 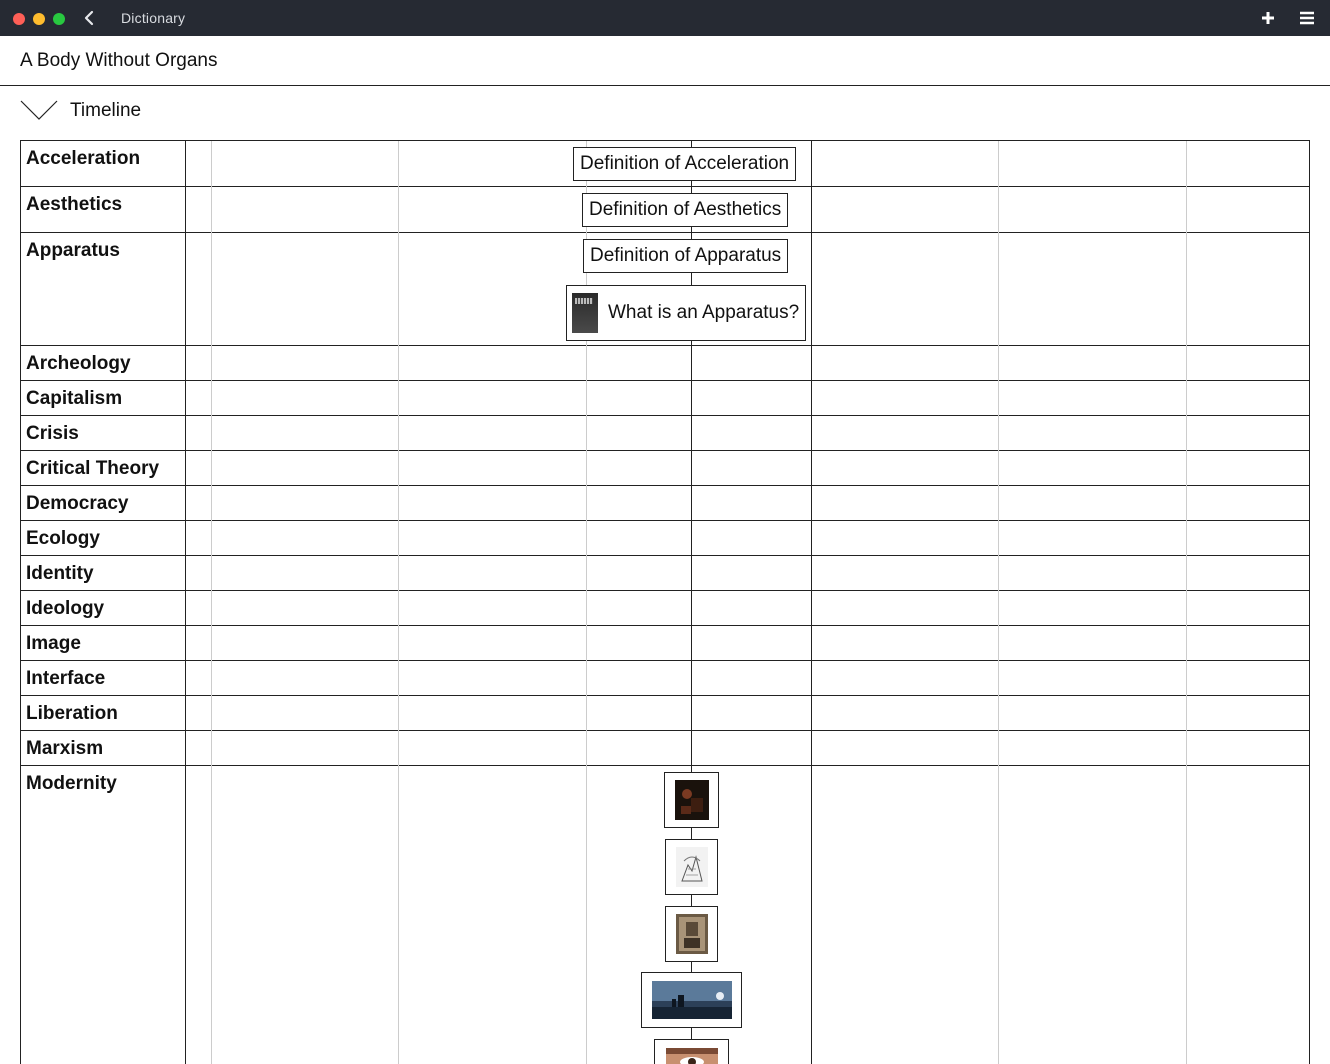 I want to click on row-label: Marxism, so click(x=64, y=749).